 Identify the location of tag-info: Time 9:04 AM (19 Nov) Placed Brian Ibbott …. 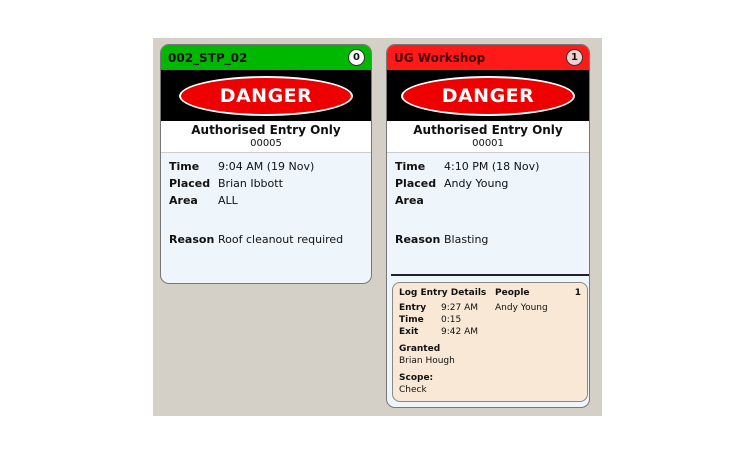
(266, 203).